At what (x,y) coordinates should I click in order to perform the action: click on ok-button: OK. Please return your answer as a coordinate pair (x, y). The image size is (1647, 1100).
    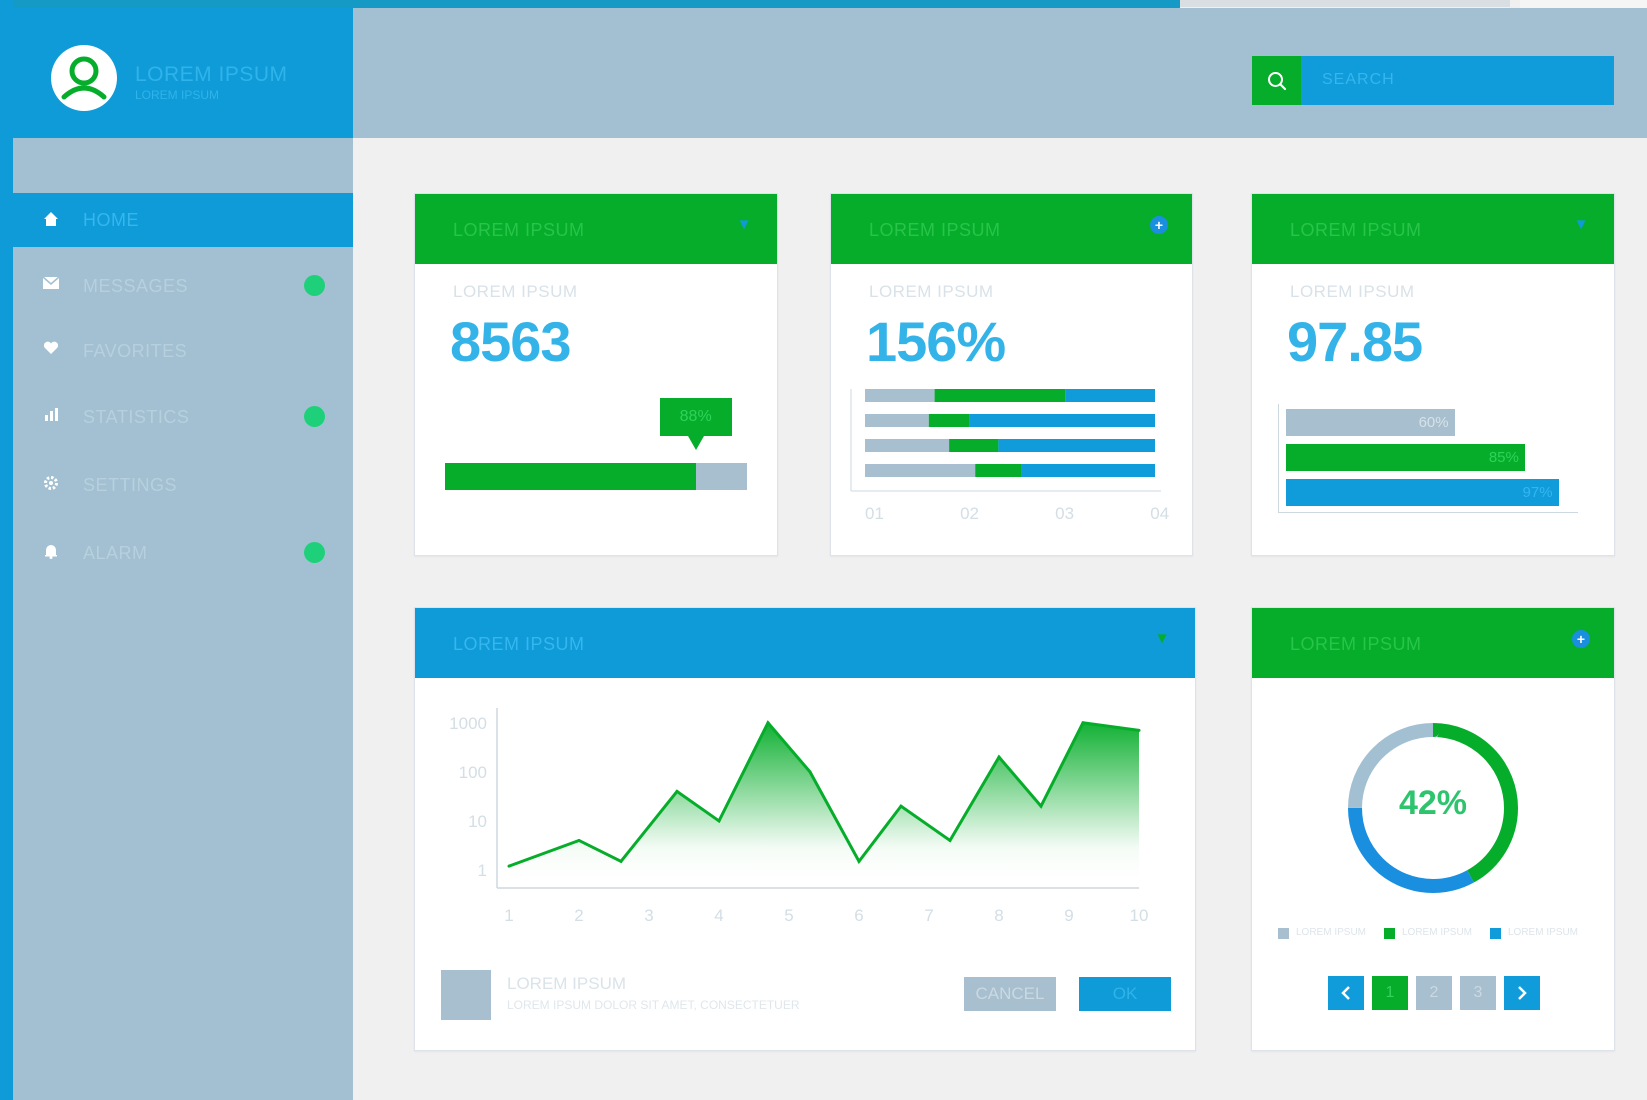
    Looking at the image, I should click on (1125, 994).